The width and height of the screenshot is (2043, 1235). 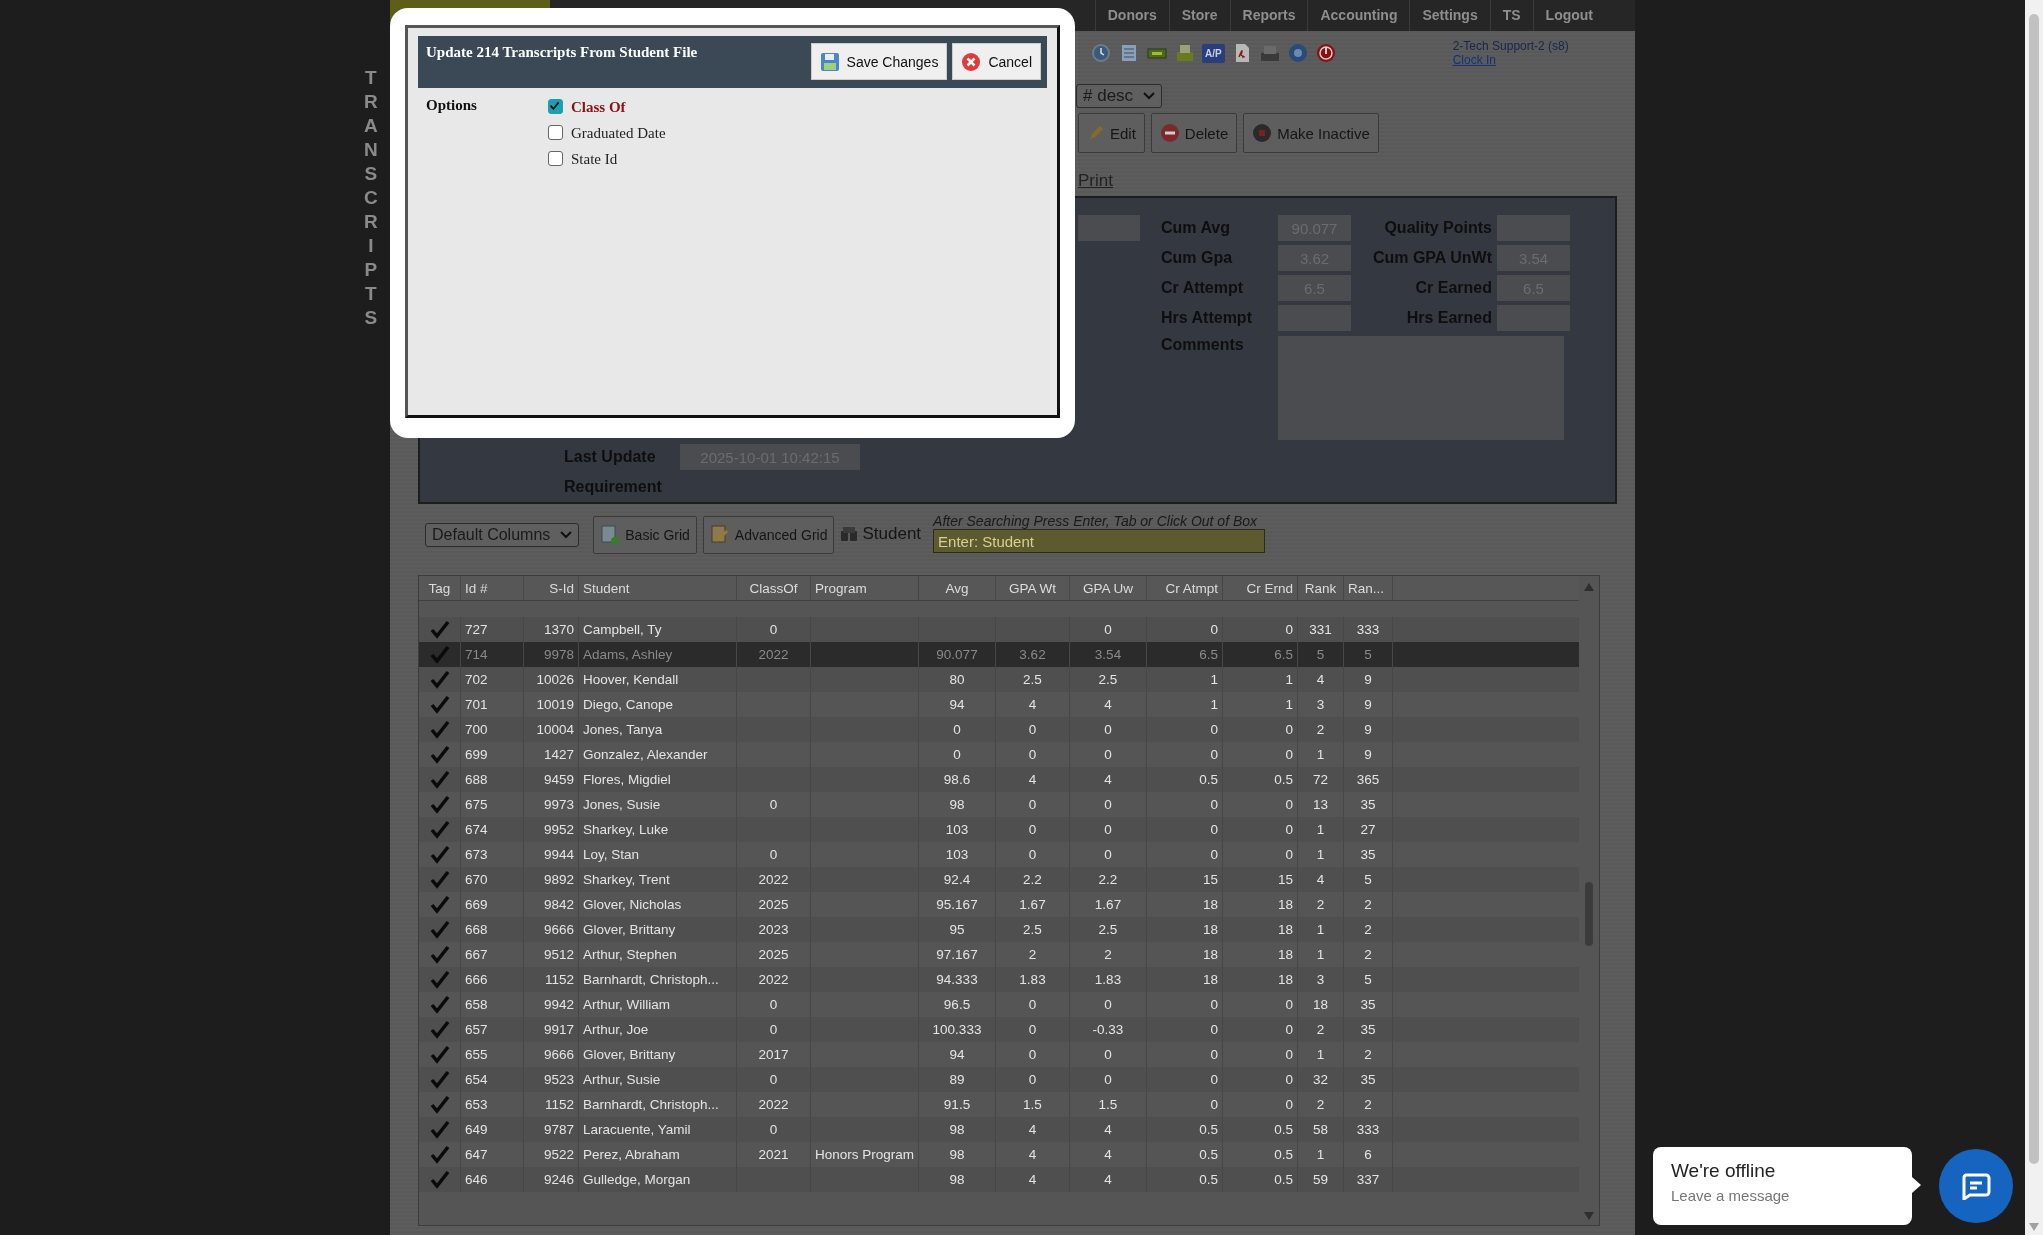 I want to click on column-header: Cr Ernd, so click(x=1260, y=588).